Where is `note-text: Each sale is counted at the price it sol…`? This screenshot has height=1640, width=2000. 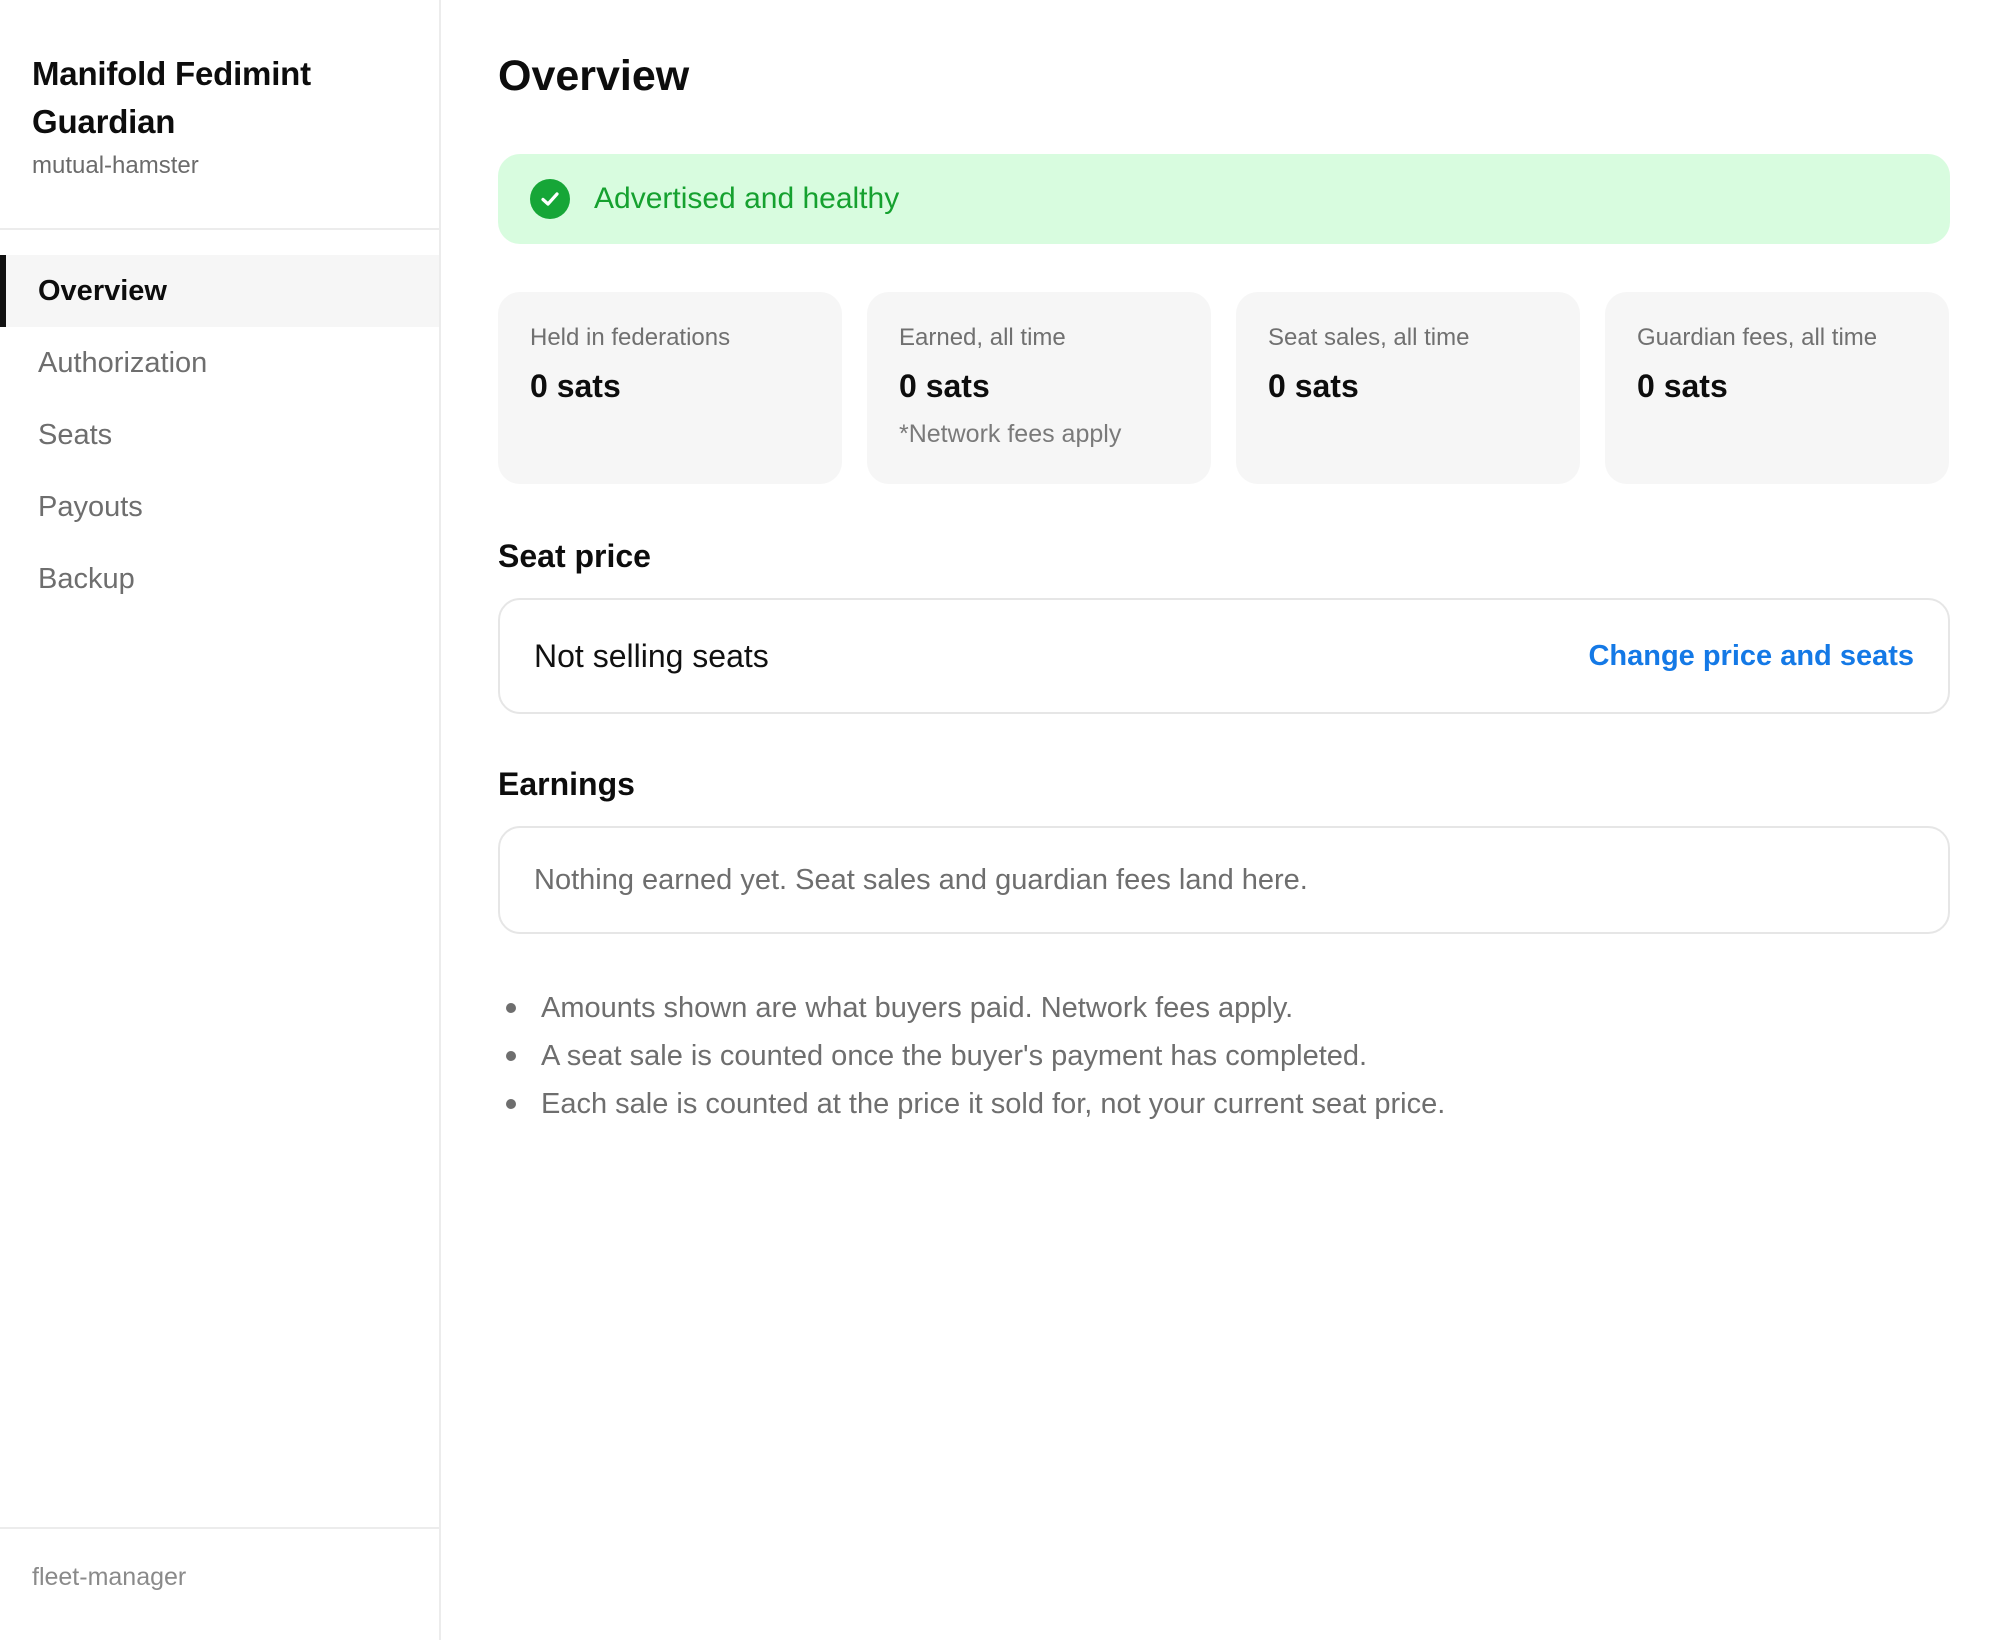
note-text: Each sale is counted at the price it sol… is located at coordinates (993, 1103).